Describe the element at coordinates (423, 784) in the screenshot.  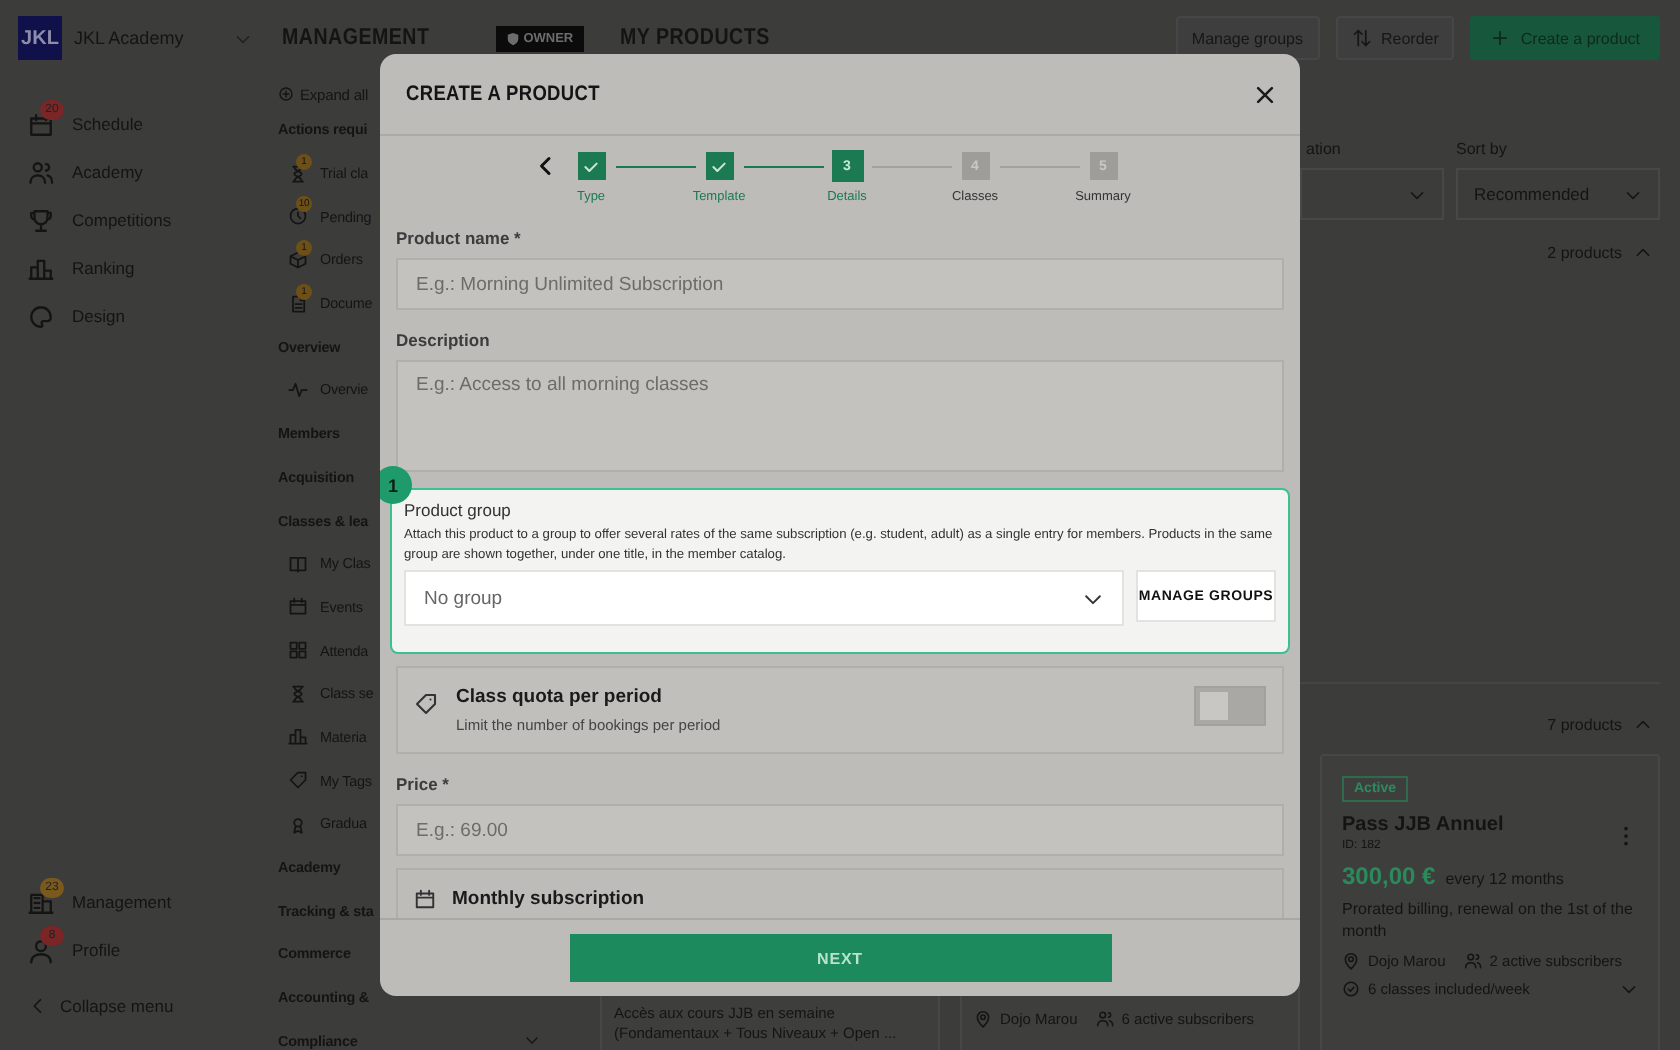
I see `field-label: Price *` at that location.